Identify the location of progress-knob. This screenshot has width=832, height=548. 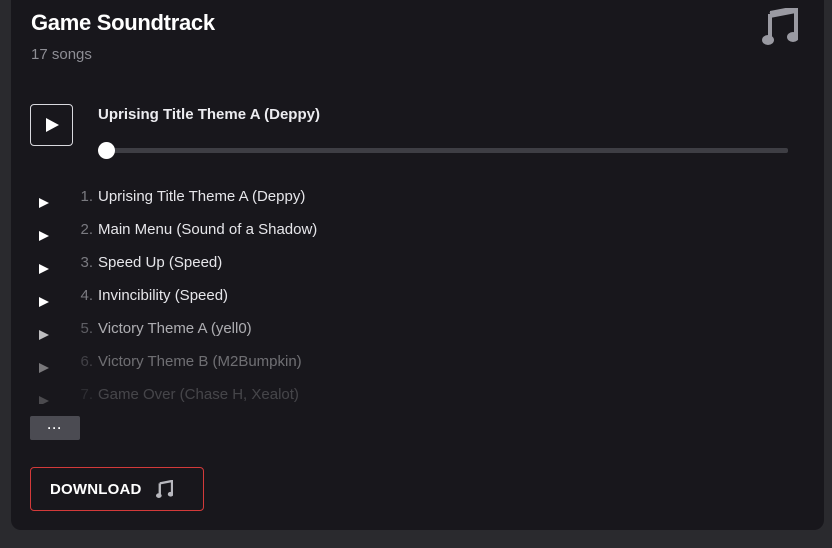
(106, 150).